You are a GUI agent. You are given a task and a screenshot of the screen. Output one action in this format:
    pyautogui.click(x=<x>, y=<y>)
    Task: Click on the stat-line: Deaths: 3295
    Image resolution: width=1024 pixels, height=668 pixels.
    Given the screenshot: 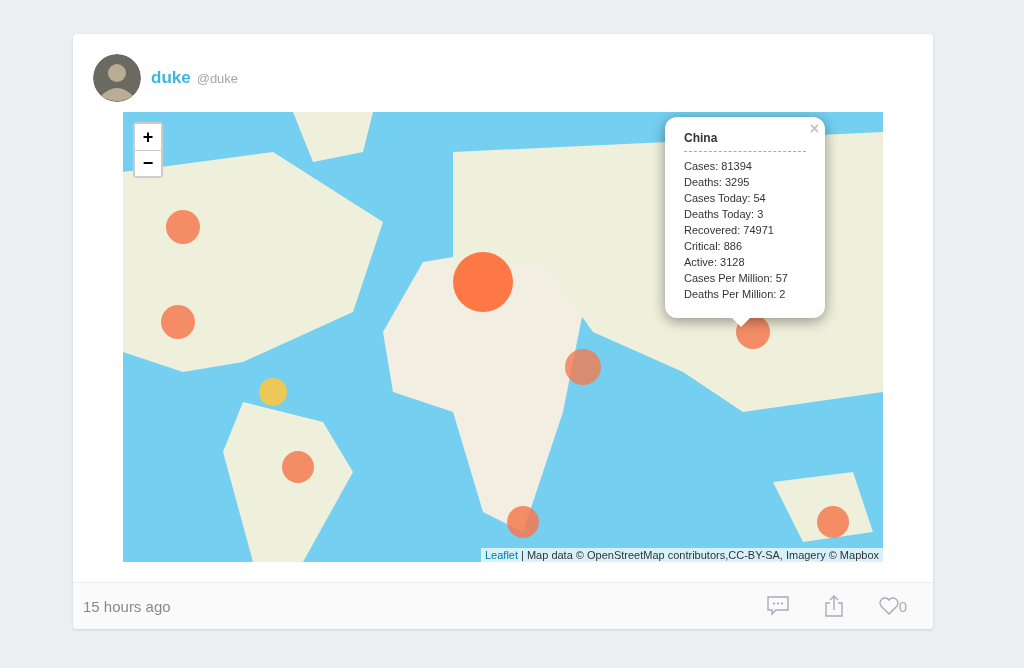 What is the action you would take?
    pyautogui.click(x=717, y=182)
    